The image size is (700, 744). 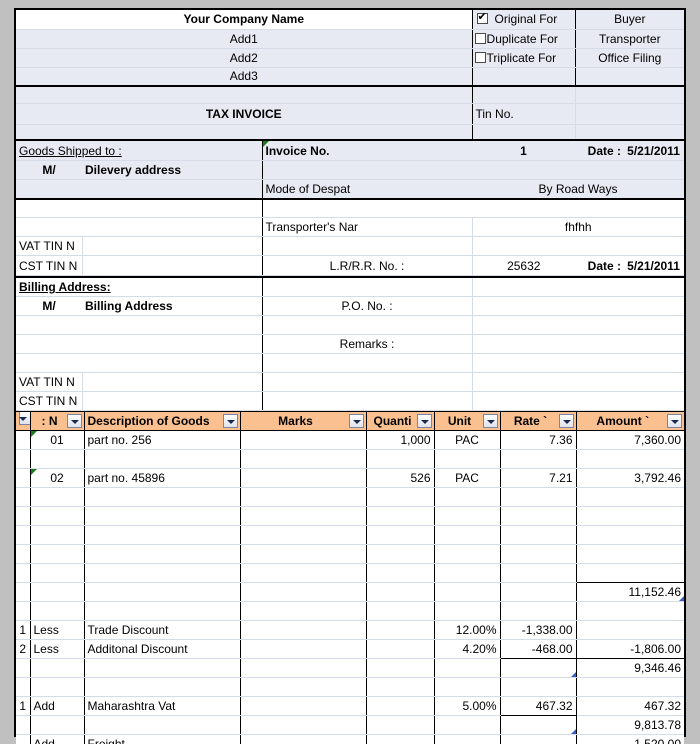 I want to click on billing-cst-tin-label: CST TIN N, so click(x=49, y=401).